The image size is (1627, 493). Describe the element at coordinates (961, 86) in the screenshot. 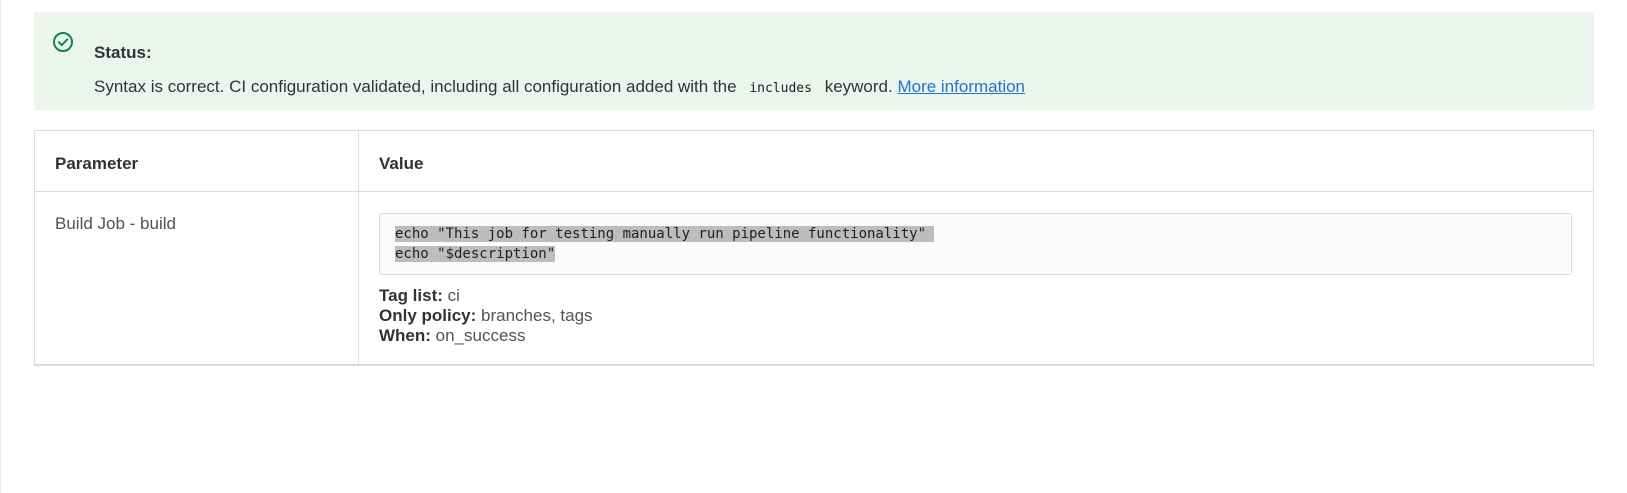

I see `more-information-link: More information` at that location.